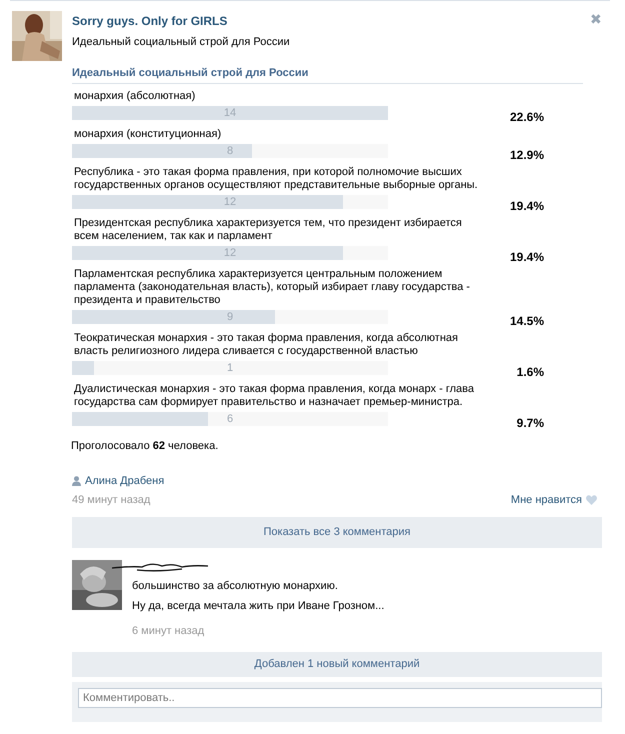 This screenshot has height=734, width=625. I want to click on author-link: Sorry guys. Only for GIRLS, so click(332, 21).